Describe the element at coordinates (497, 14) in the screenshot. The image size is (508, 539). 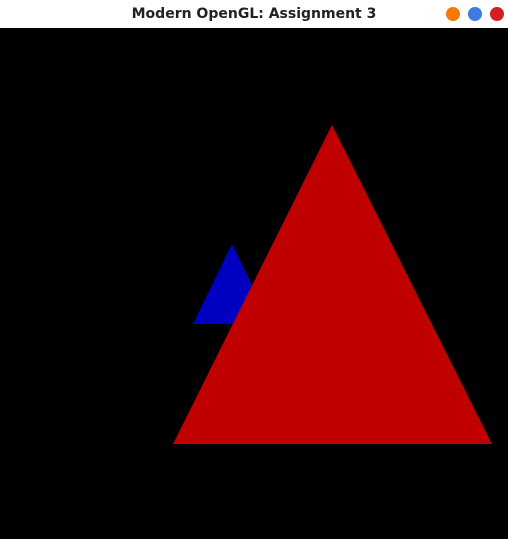
I see `close-button` at that location.